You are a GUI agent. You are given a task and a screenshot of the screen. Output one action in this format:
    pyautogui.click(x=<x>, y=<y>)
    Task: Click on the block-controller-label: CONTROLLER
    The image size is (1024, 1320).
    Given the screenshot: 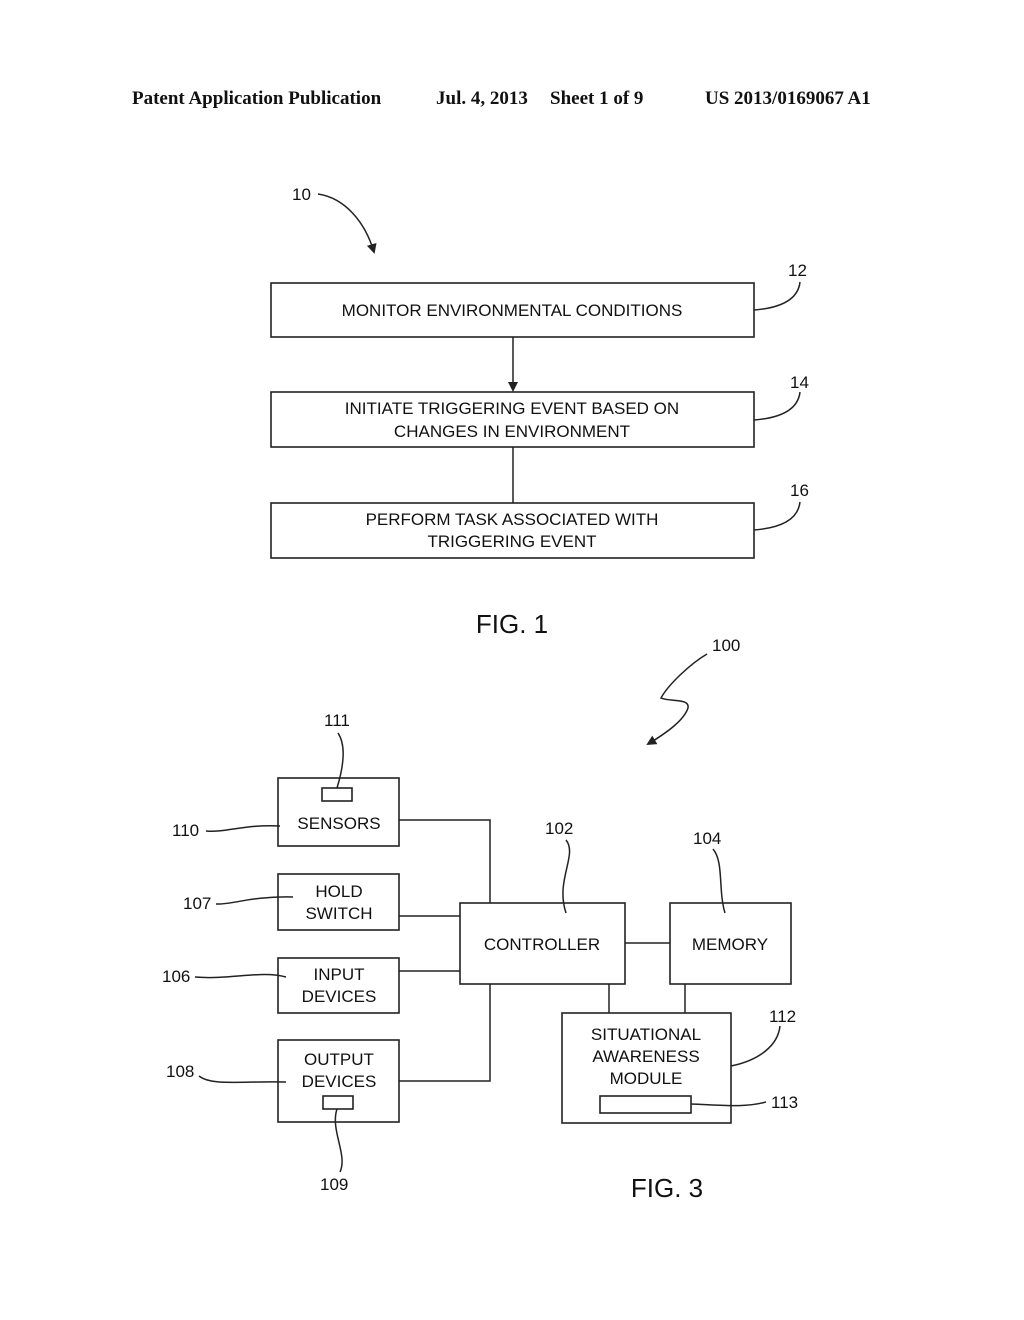 What is the action you would take?
    pyautogui.click(x=542, y=944)
    